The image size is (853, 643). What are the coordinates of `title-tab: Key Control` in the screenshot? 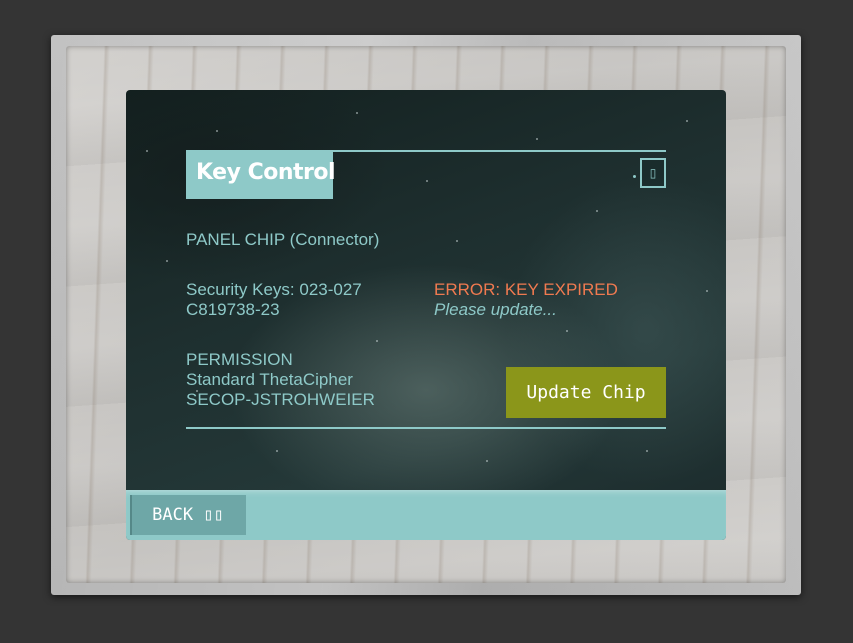 It's located at (261, 175).